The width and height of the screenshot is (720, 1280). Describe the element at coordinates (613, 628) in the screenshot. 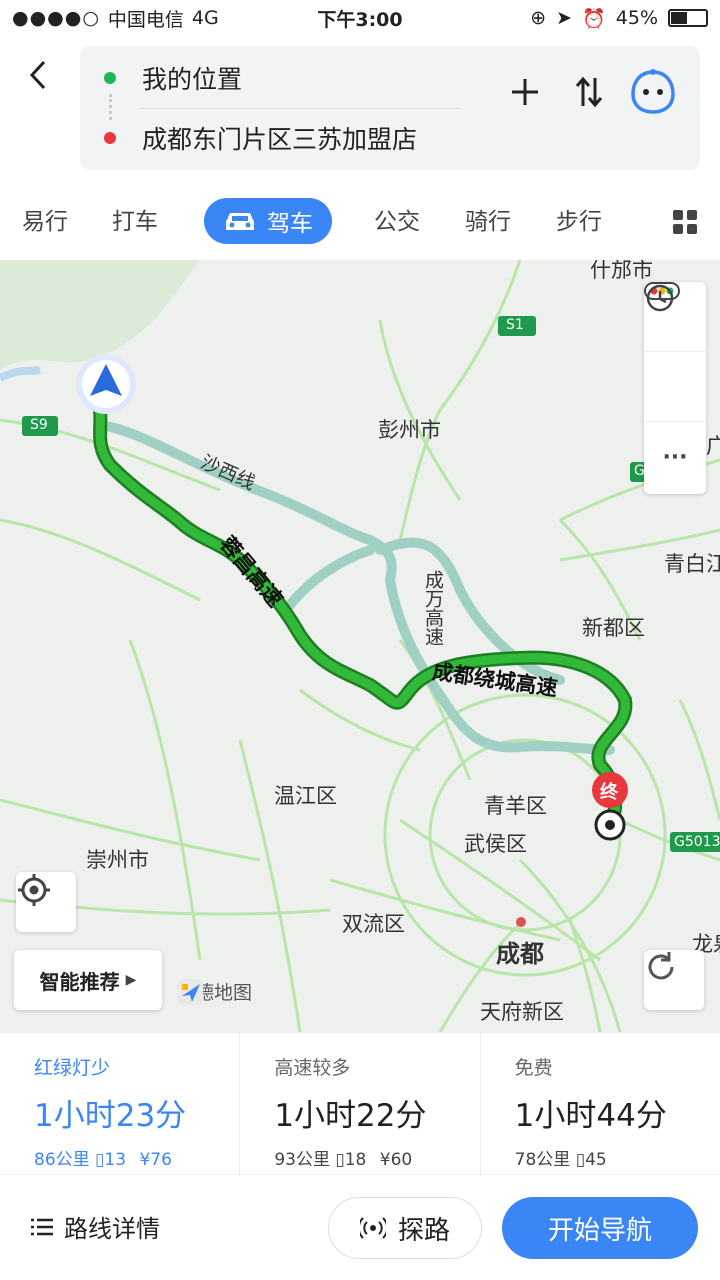

I see `map-label-xindu: 新都区` at that location.